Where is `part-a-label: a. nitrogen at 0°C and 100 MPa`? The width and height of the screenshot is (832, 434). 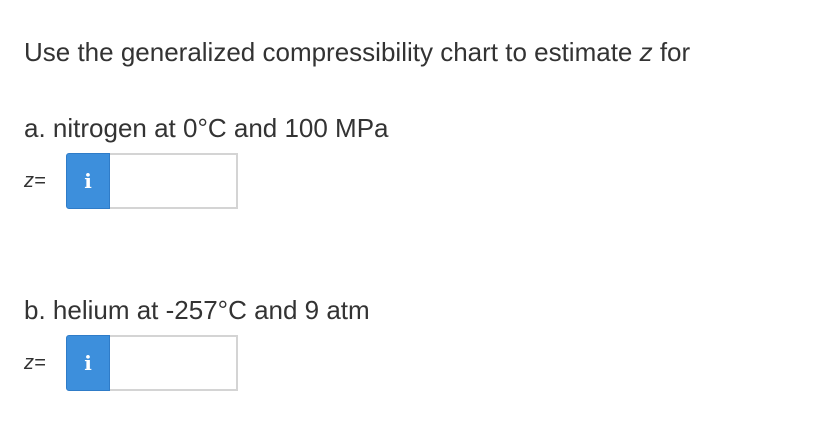
part-a-label: a. nitrogen at 0°C and 100 MPa is located at coordinates (206, 128).